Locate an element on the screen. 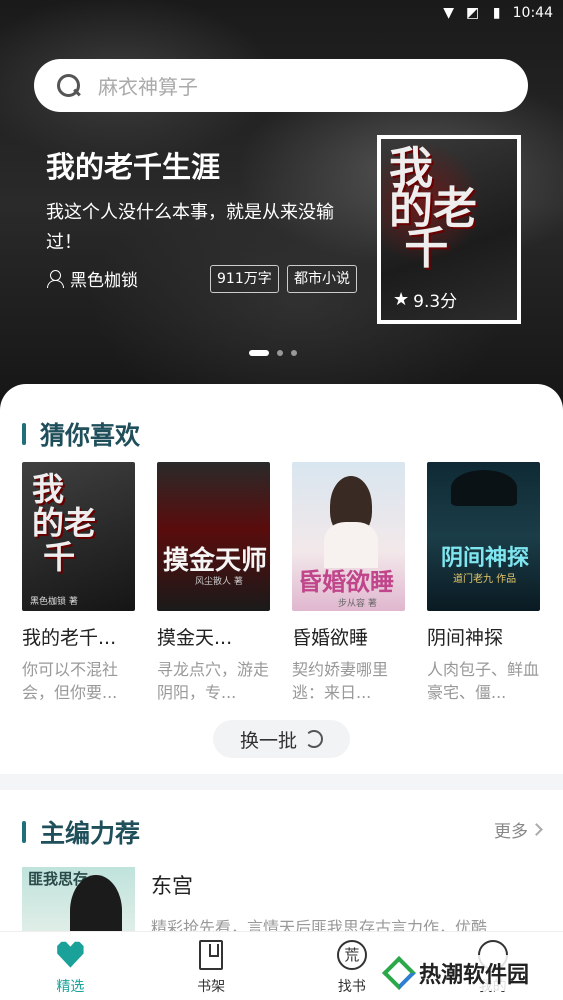 This screenshot has width=563, height=1000. search-icon is located at coordinates (69, 86).